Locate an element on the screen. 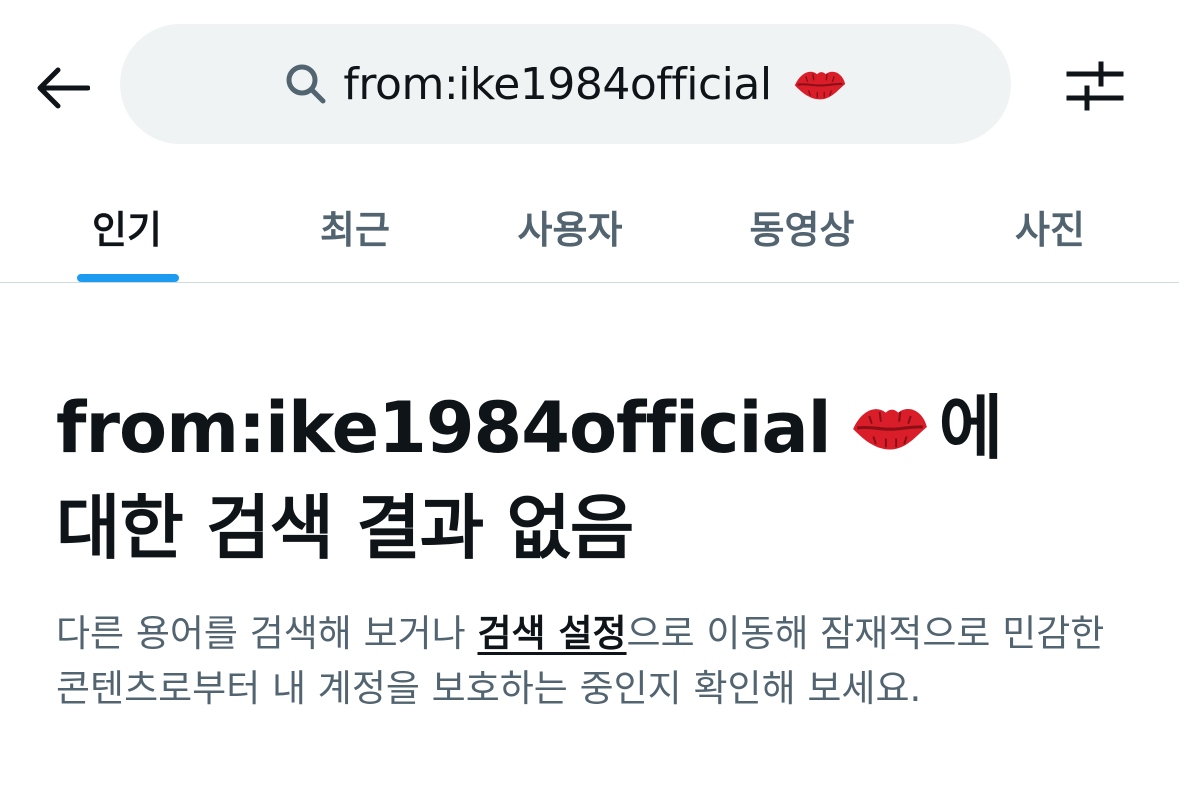 Image resolution: width=1179 pixels, height=810 pixels. arrow-left-icon is located at coordinates (63, 88).